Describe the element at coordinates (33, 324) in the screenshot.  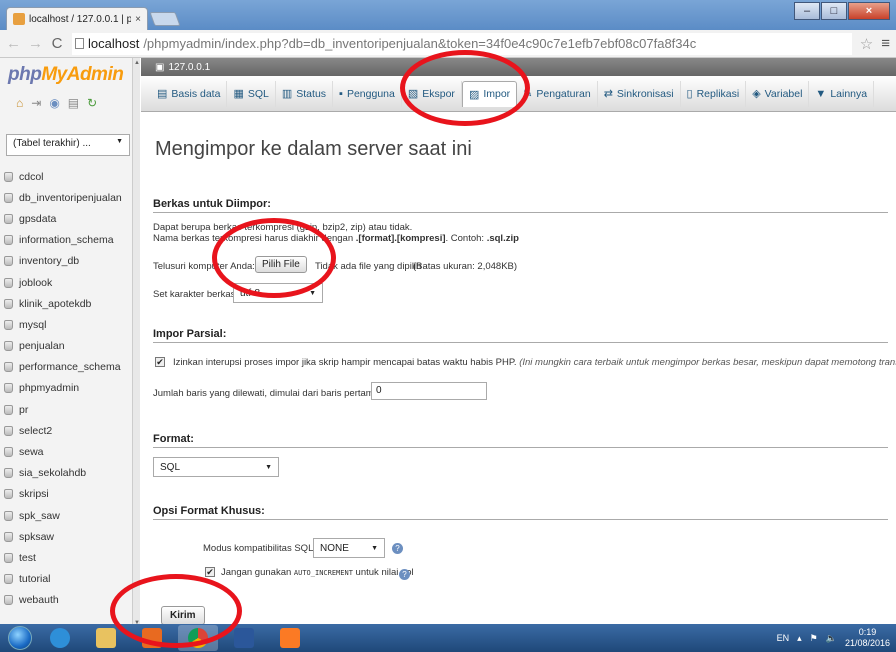
I see `database-name: mysql` at that location.